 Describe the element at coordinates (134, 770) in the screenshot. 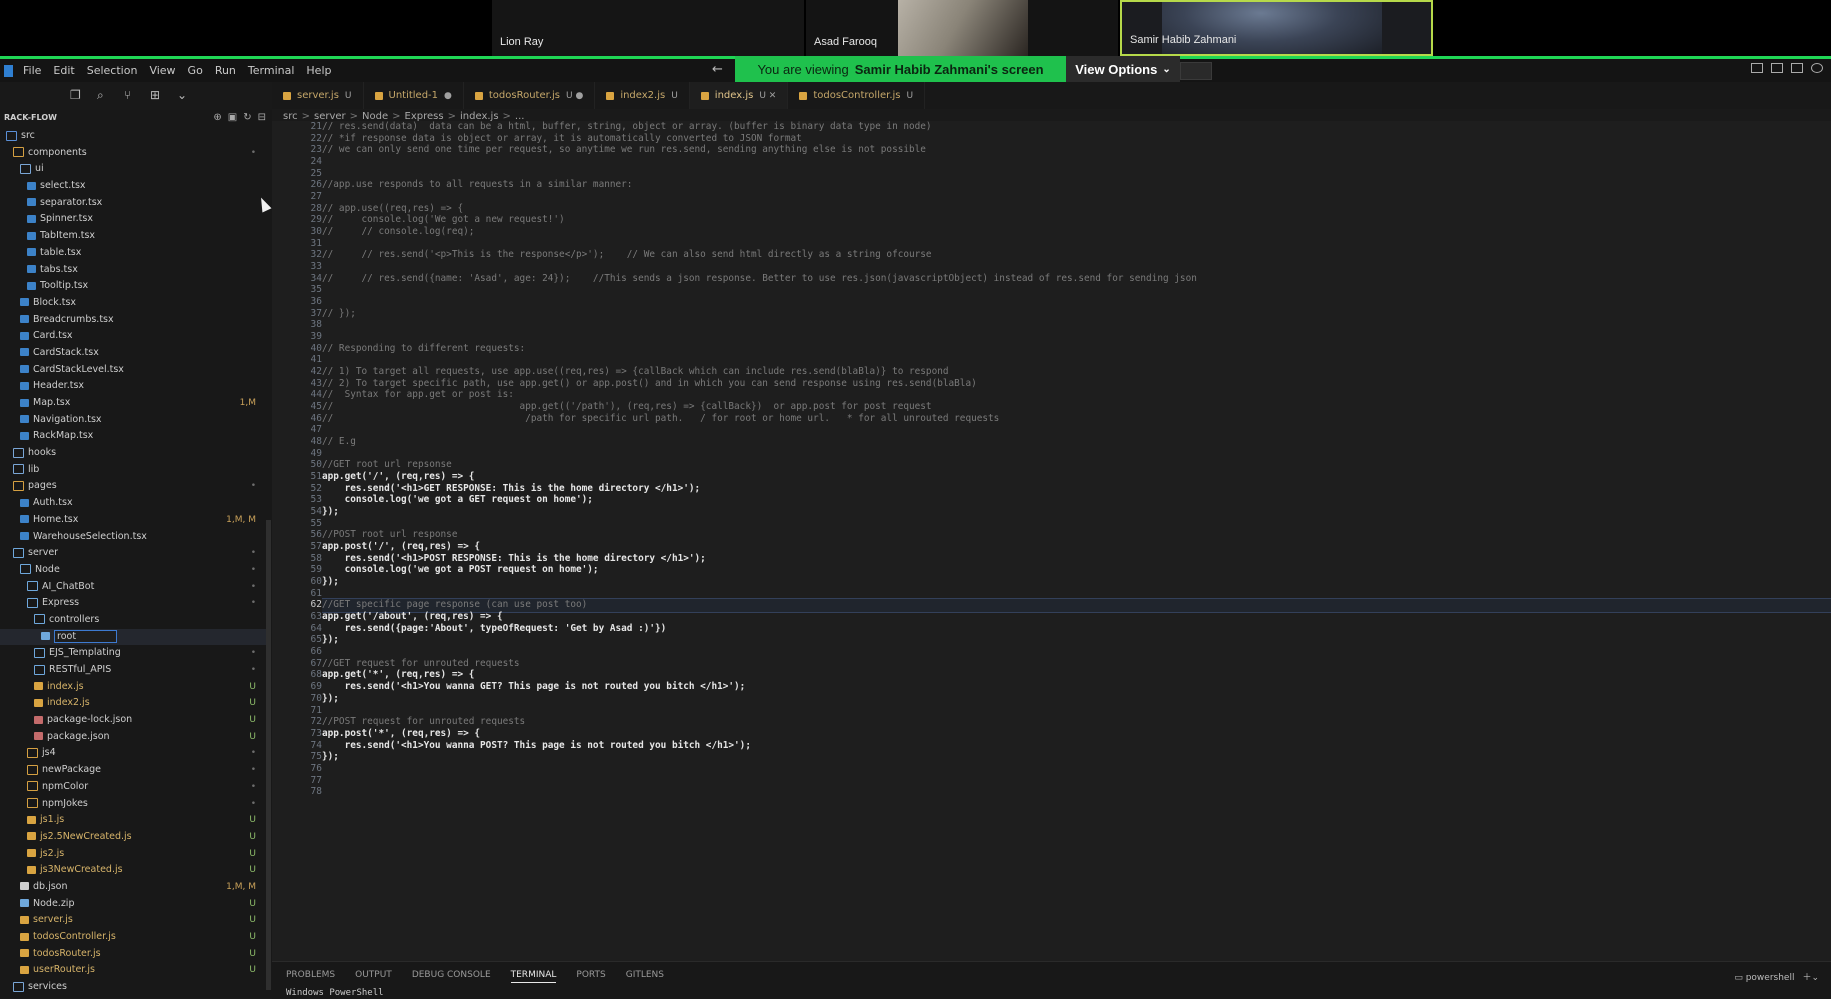

I see `tree-folder: newPackage •` at that location.